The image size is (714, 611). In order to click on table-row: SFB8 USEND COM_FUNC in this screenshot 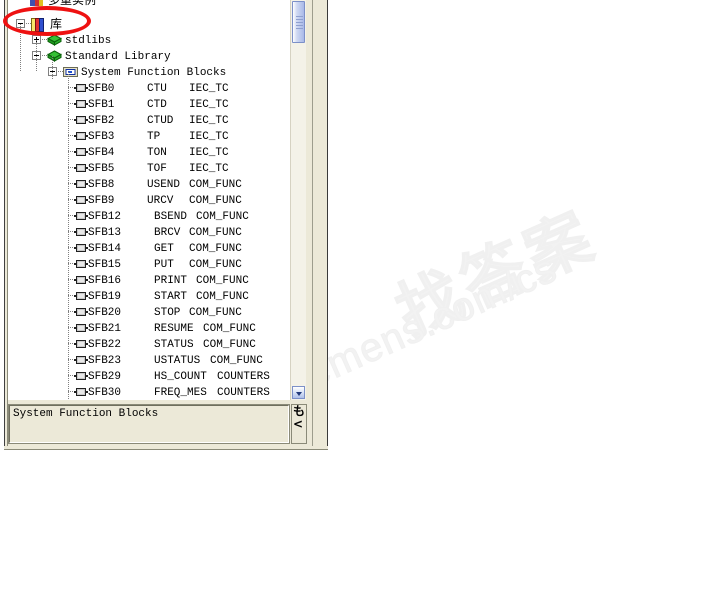, I will do `click(179, 184)`.